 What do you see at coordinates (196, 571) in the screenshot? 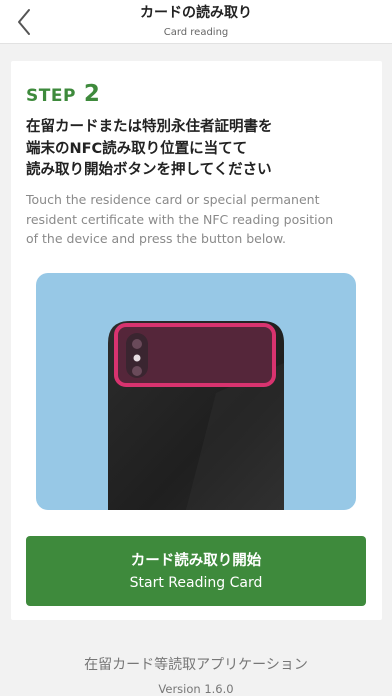
I see `start-reading-button: カード読み取り開始 Start Reading Card` at bounding box center [196, 571].